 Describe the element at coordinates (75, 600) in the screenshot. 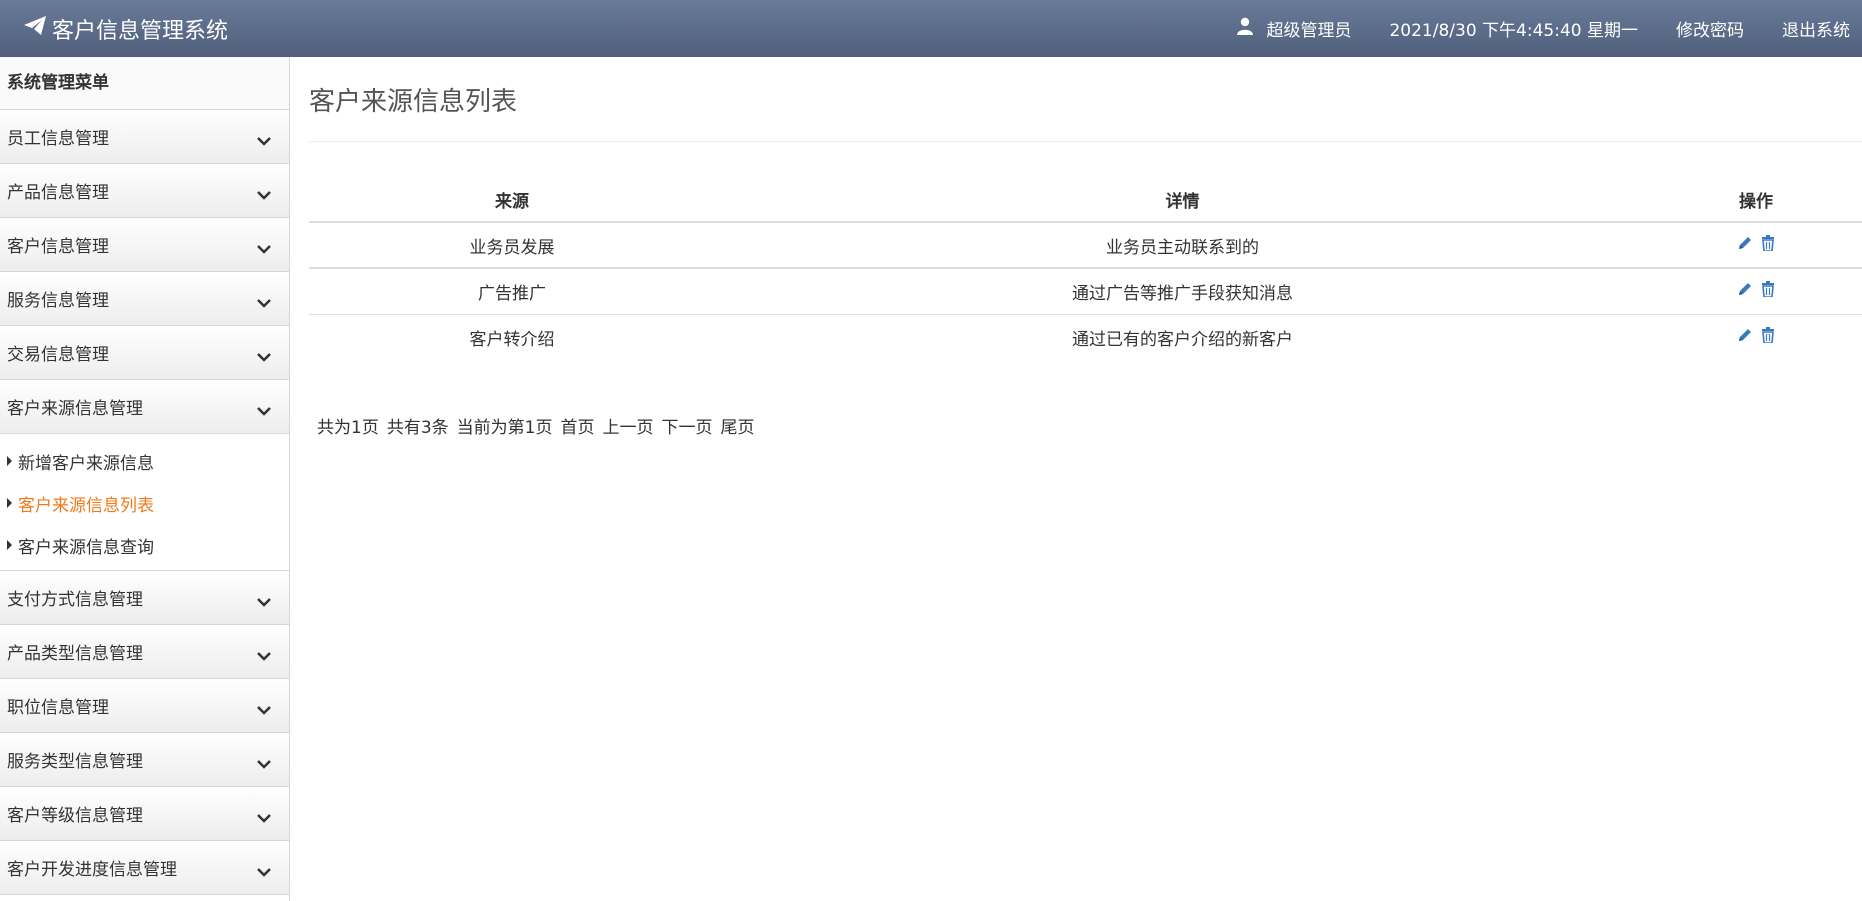

I see `sidebar-item-label: 支付方式信息管理` at that location.